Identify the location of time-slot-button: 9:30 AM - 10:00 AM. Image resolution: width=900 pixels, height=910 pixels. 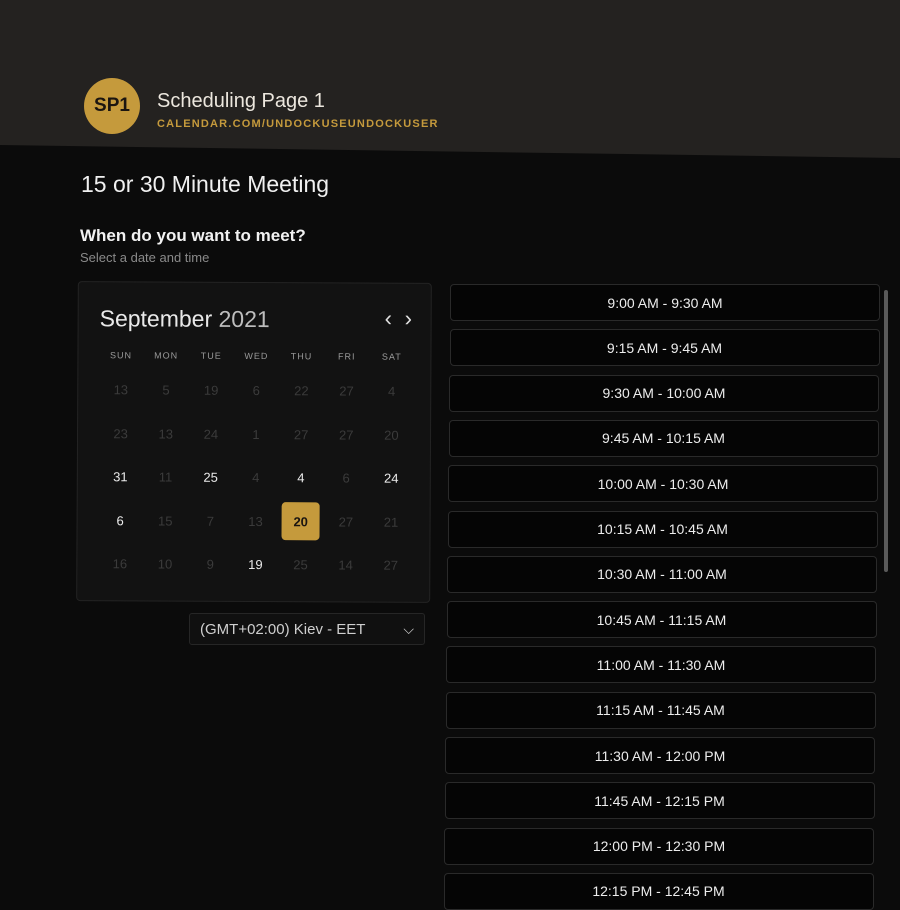
(664, 393).